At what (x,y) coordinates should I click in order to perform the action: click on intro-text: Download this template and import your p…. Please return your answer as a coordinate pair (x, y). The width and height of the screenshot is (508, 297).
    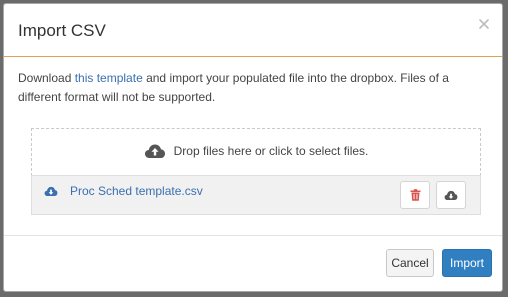
    Looking at the image, I should click on (253, 88).